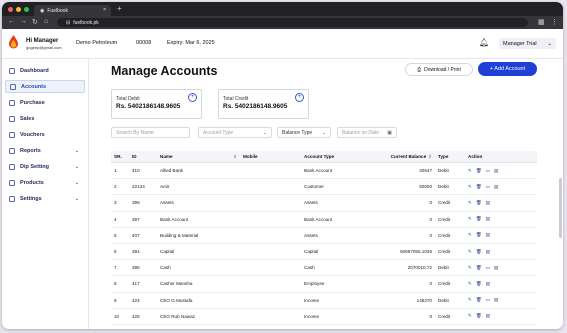 The width and height of the screenshot is (567, 333). I want to click on extension-icon: ▦, so click(541, 22).